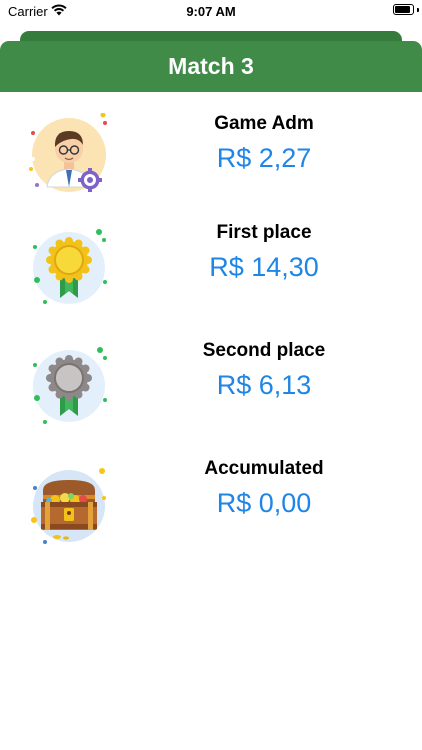 The width and height of the screenshot is (422, 750). I want to click on prize-label: Second place, so click(264, 350).